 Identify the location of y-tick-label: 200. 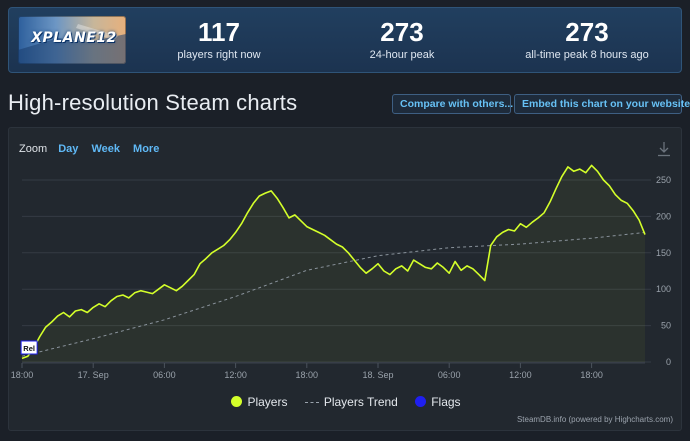
(663, 216).